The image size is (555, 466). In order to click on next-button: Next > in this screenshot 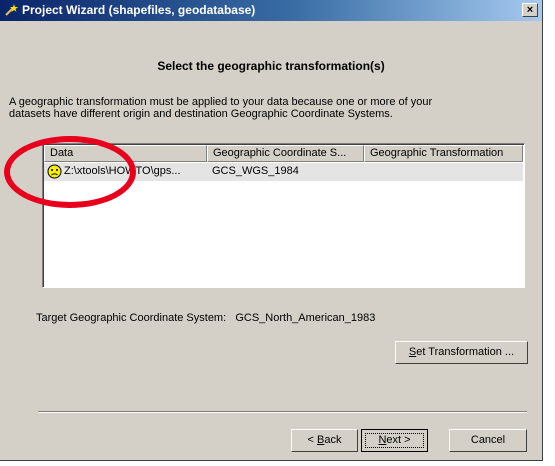, I will do `click(394, 440)`.